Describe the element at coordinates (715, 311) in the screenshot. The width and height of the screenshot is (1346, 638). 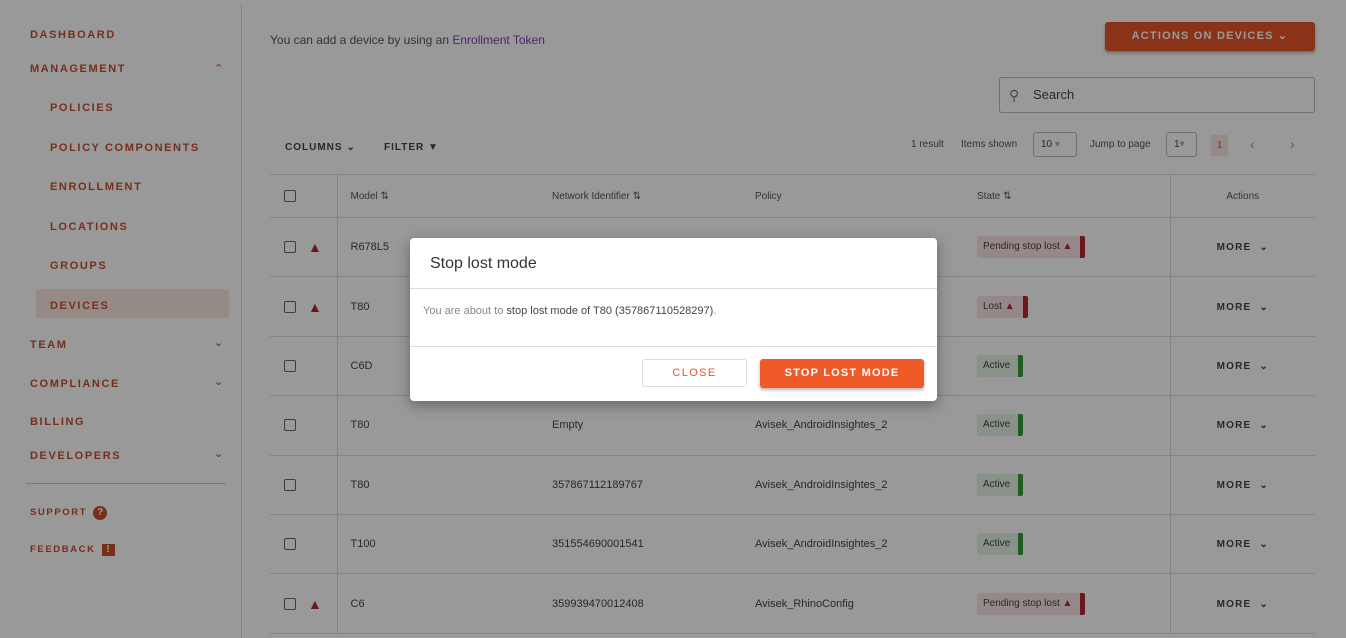
I see `message-suffix: .` at that location.